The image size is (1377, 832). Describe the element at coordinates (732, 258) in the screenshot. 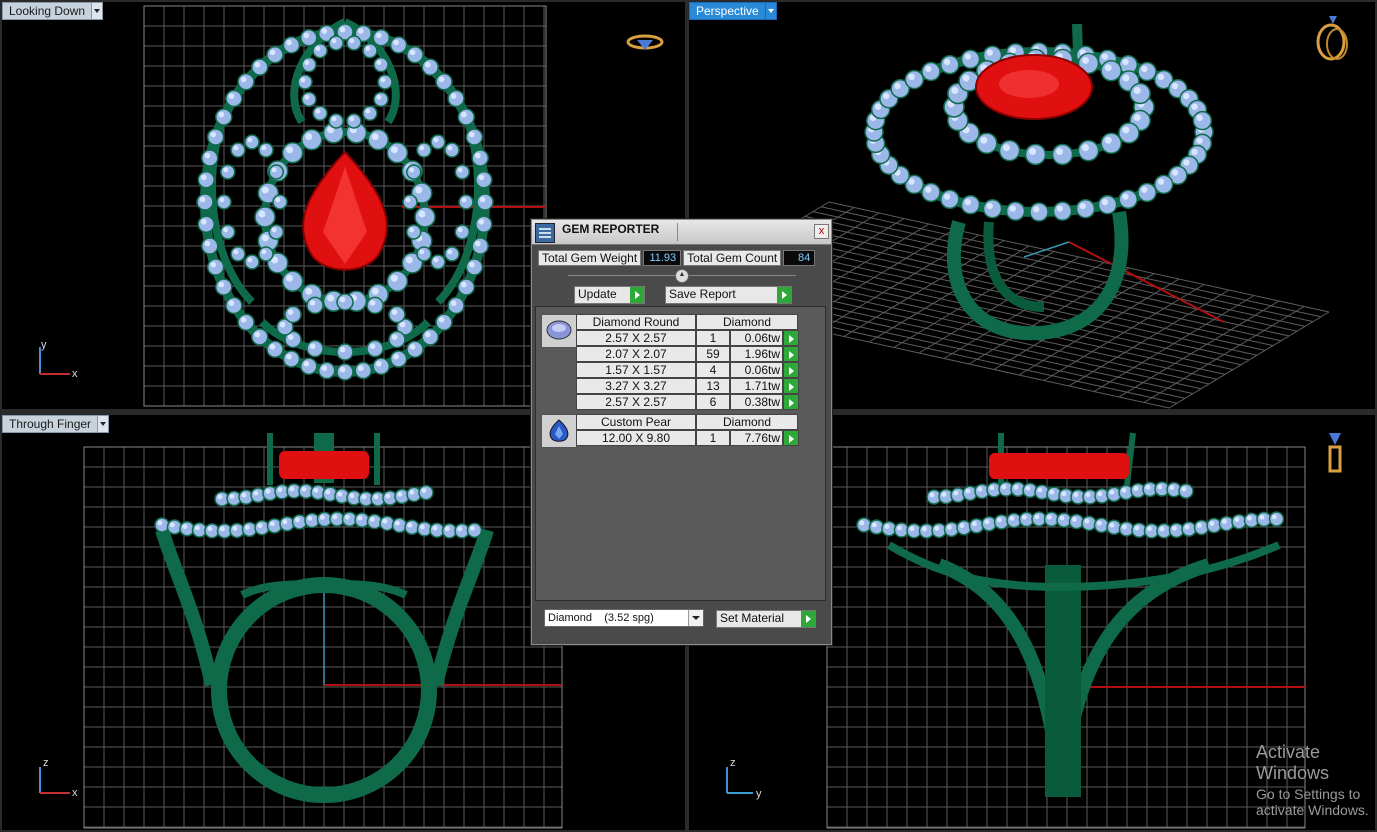

I see `total-count-label: Total Gem Count` at that location.